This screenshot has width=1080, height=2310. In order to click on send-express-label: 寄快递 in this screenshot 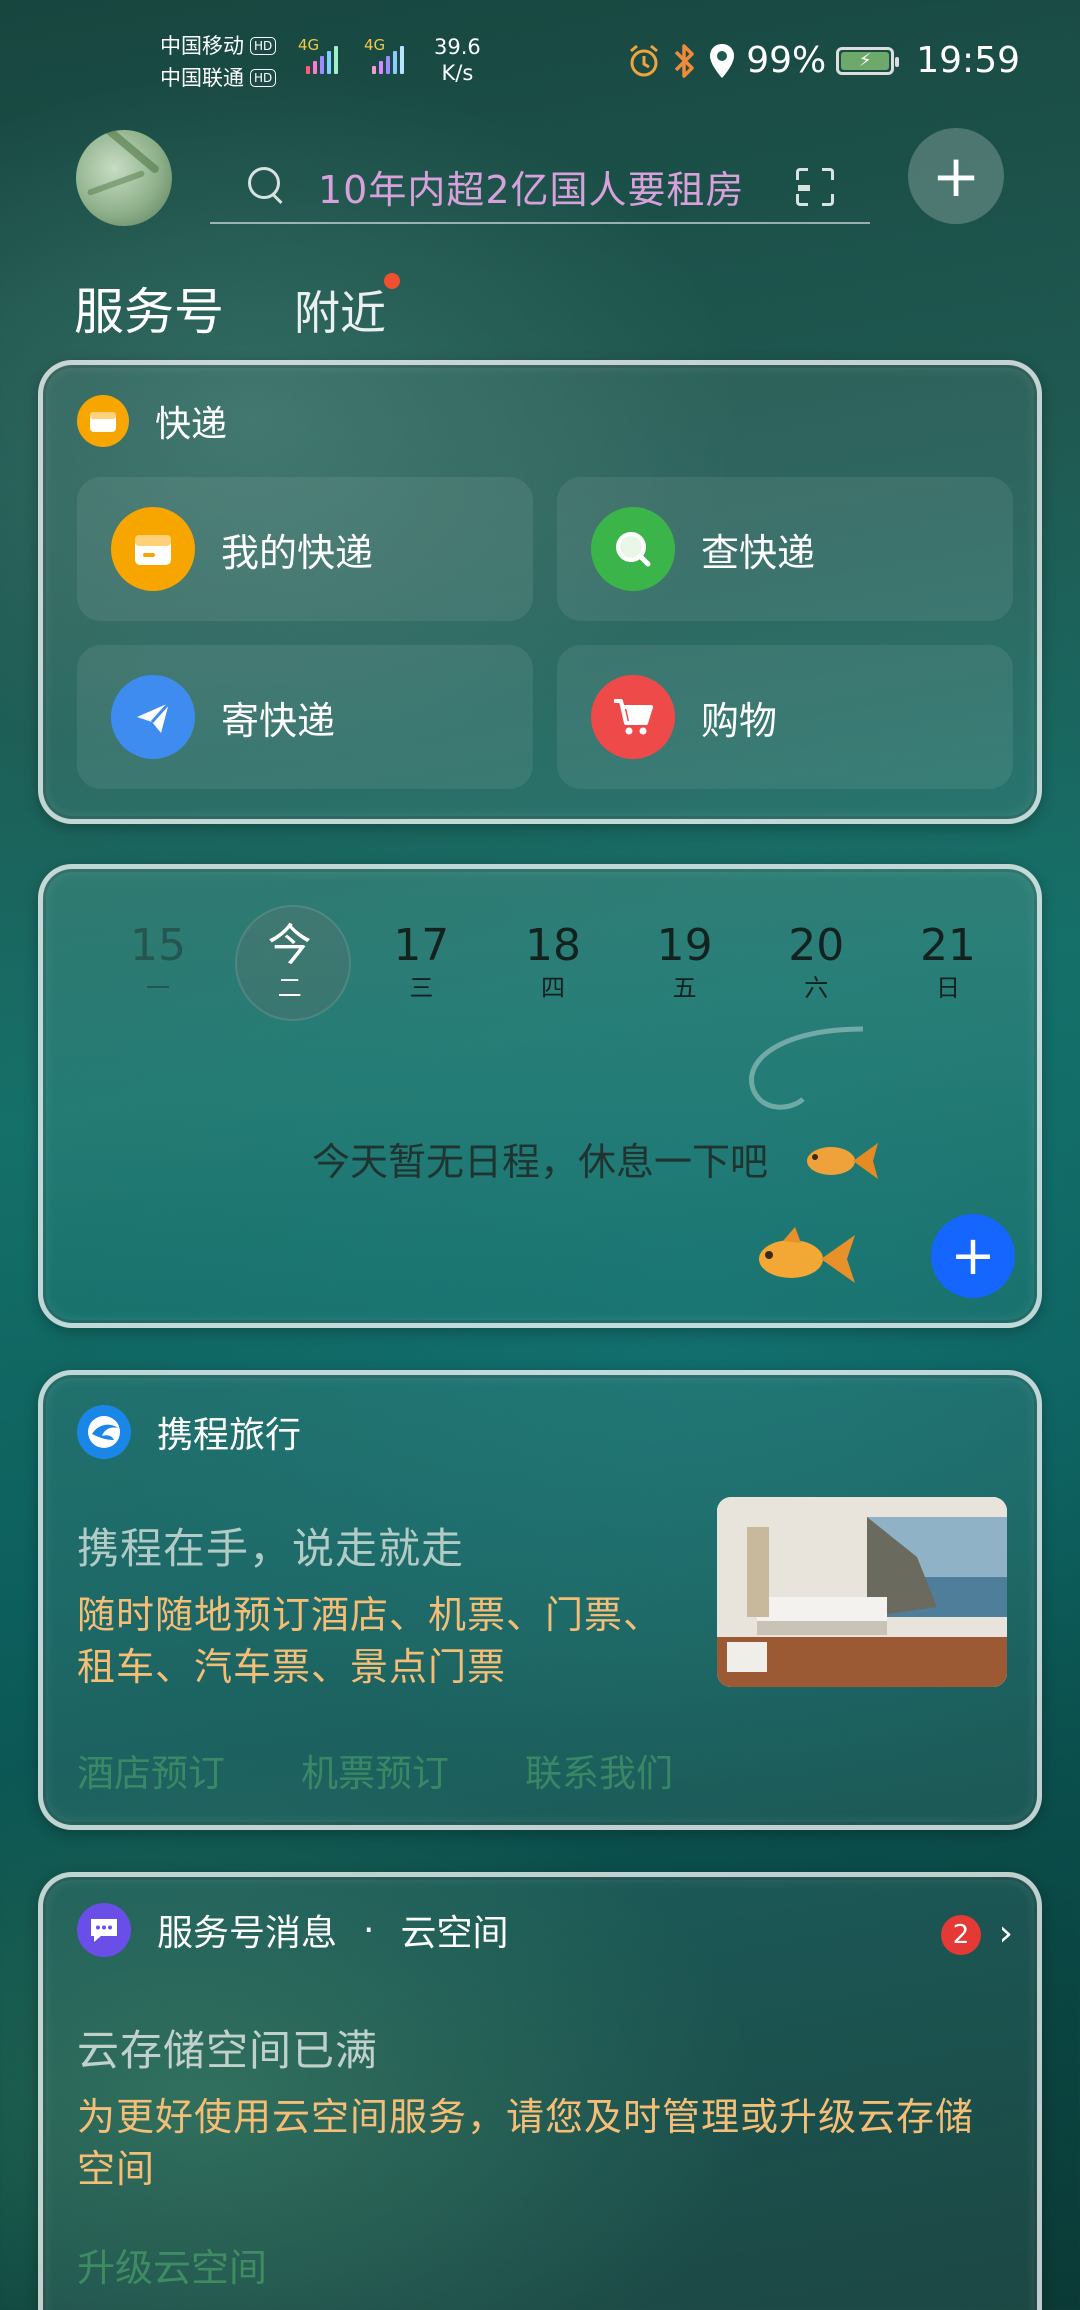, I will do `click(278, 720)`.